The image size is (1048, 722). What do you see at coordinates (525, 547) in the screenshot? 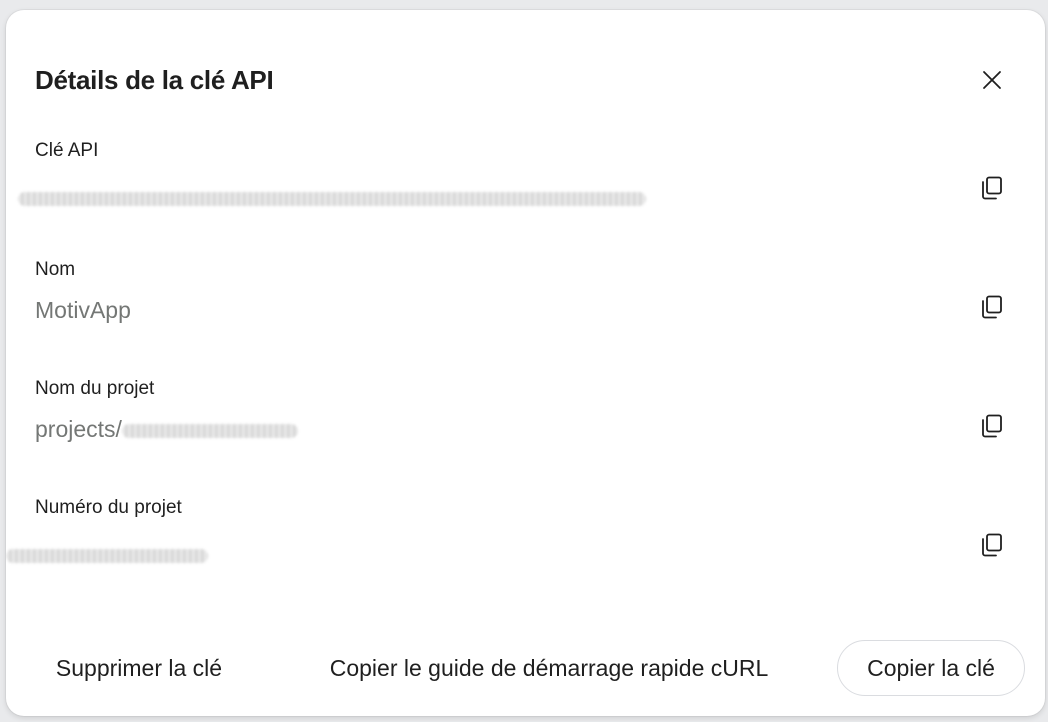
I see `field-project-number: Numéro du projet` at bounding box center [525, 547].